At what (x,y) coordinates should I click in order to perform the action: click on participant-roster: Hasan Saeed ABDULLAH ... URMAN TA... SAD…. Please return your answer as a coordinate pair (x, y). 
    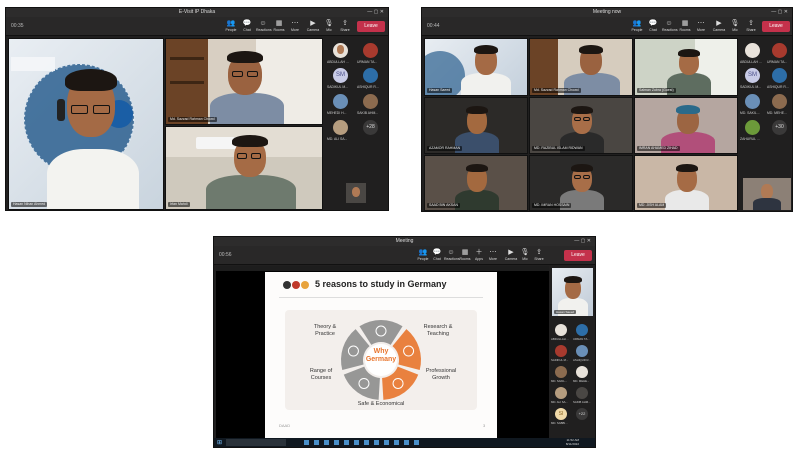
    Looking at the image, I should click on (572, 352).